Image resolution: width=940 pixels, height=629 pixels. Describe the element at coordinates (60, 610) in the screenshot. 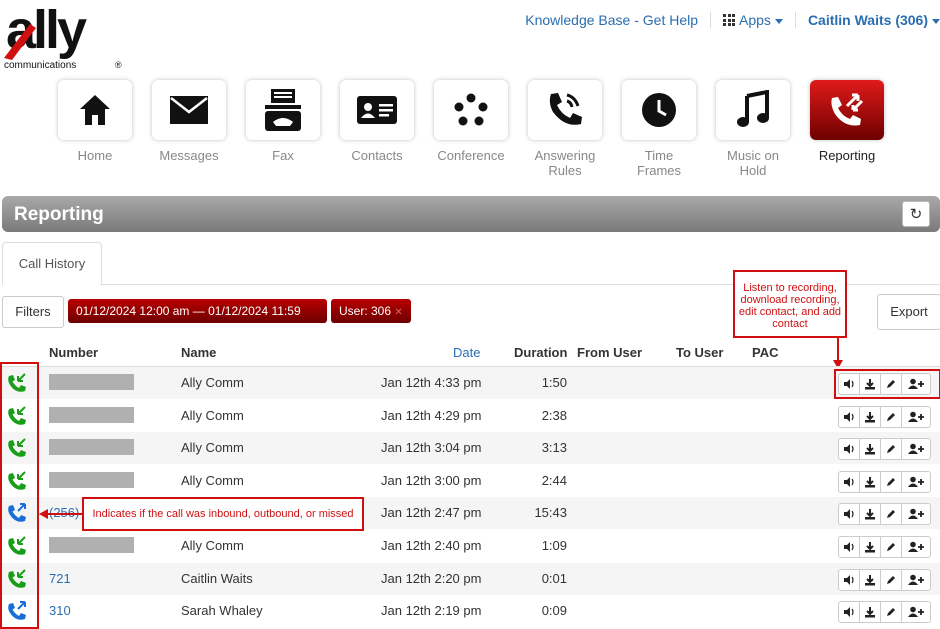

I see `caller-number: 310` at that location.